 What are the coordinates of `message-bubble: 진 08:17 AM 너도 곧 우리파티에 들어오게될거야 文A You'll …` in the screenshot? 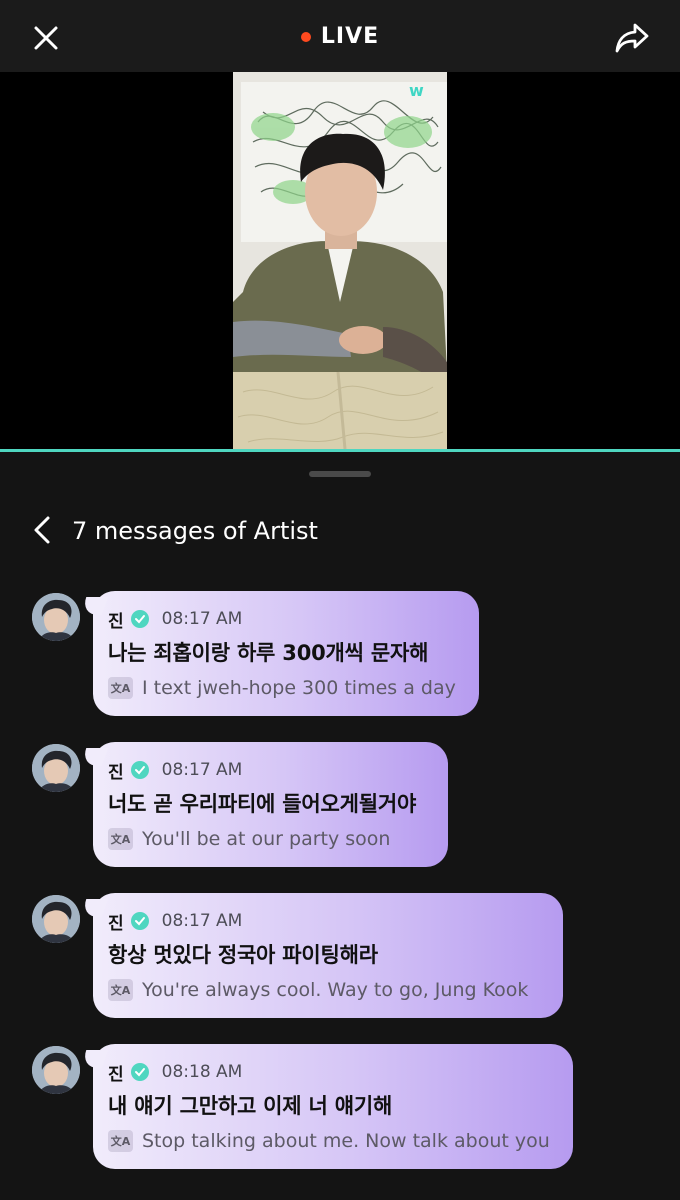 It's located at (270, 804).